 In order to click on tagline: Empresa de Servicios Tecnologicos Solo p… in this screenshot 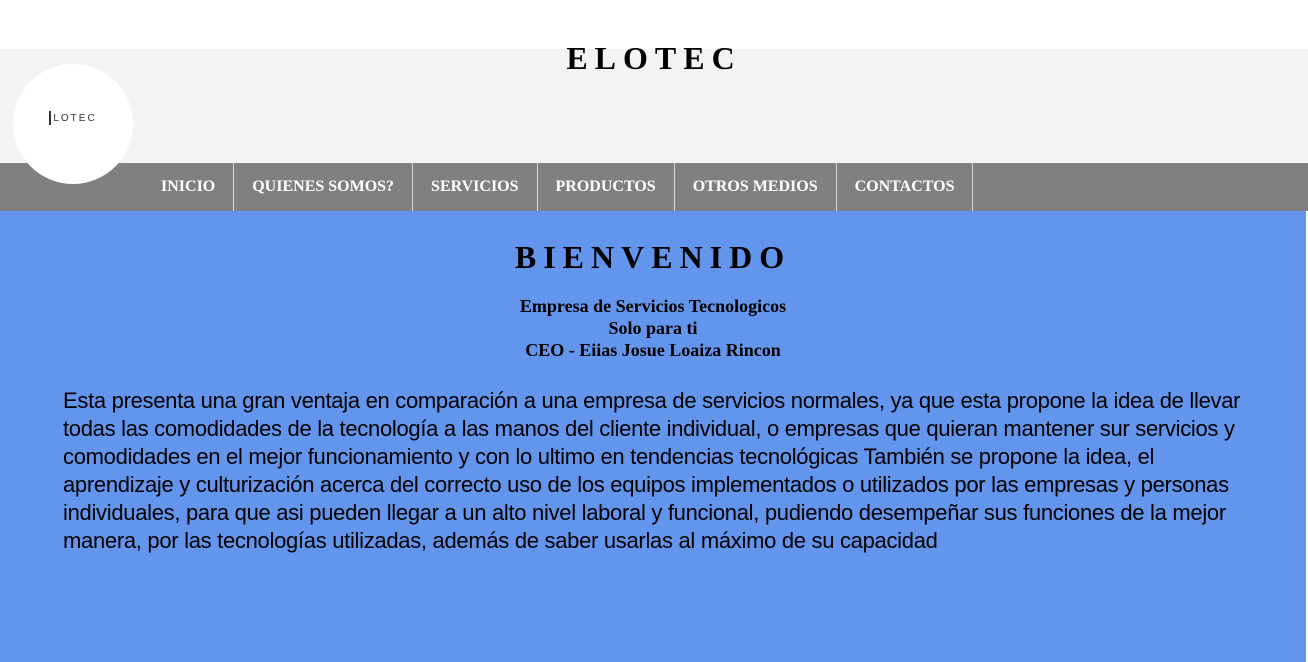, I will do `click(653, 328)`.